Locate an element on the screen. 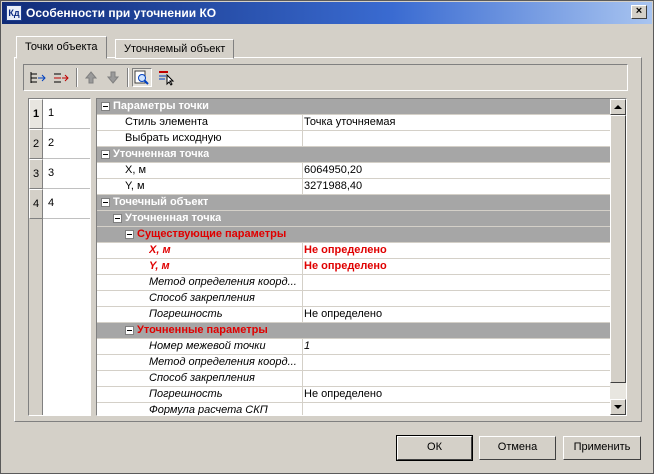  scroll-down-button is located at coordinates (618, 407).